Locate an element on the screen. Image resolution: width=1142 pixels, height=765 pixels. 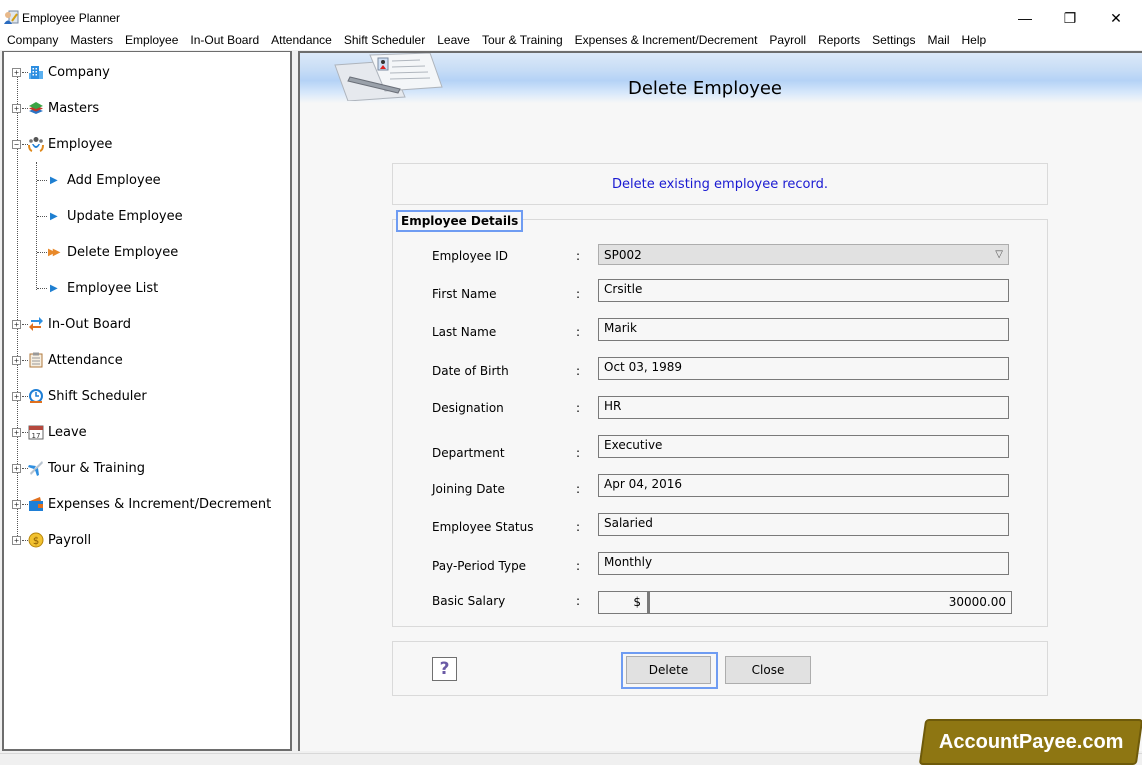
tree-node-shift-scheduler: + Shift Scheduler is located at coordinates (144, 396).